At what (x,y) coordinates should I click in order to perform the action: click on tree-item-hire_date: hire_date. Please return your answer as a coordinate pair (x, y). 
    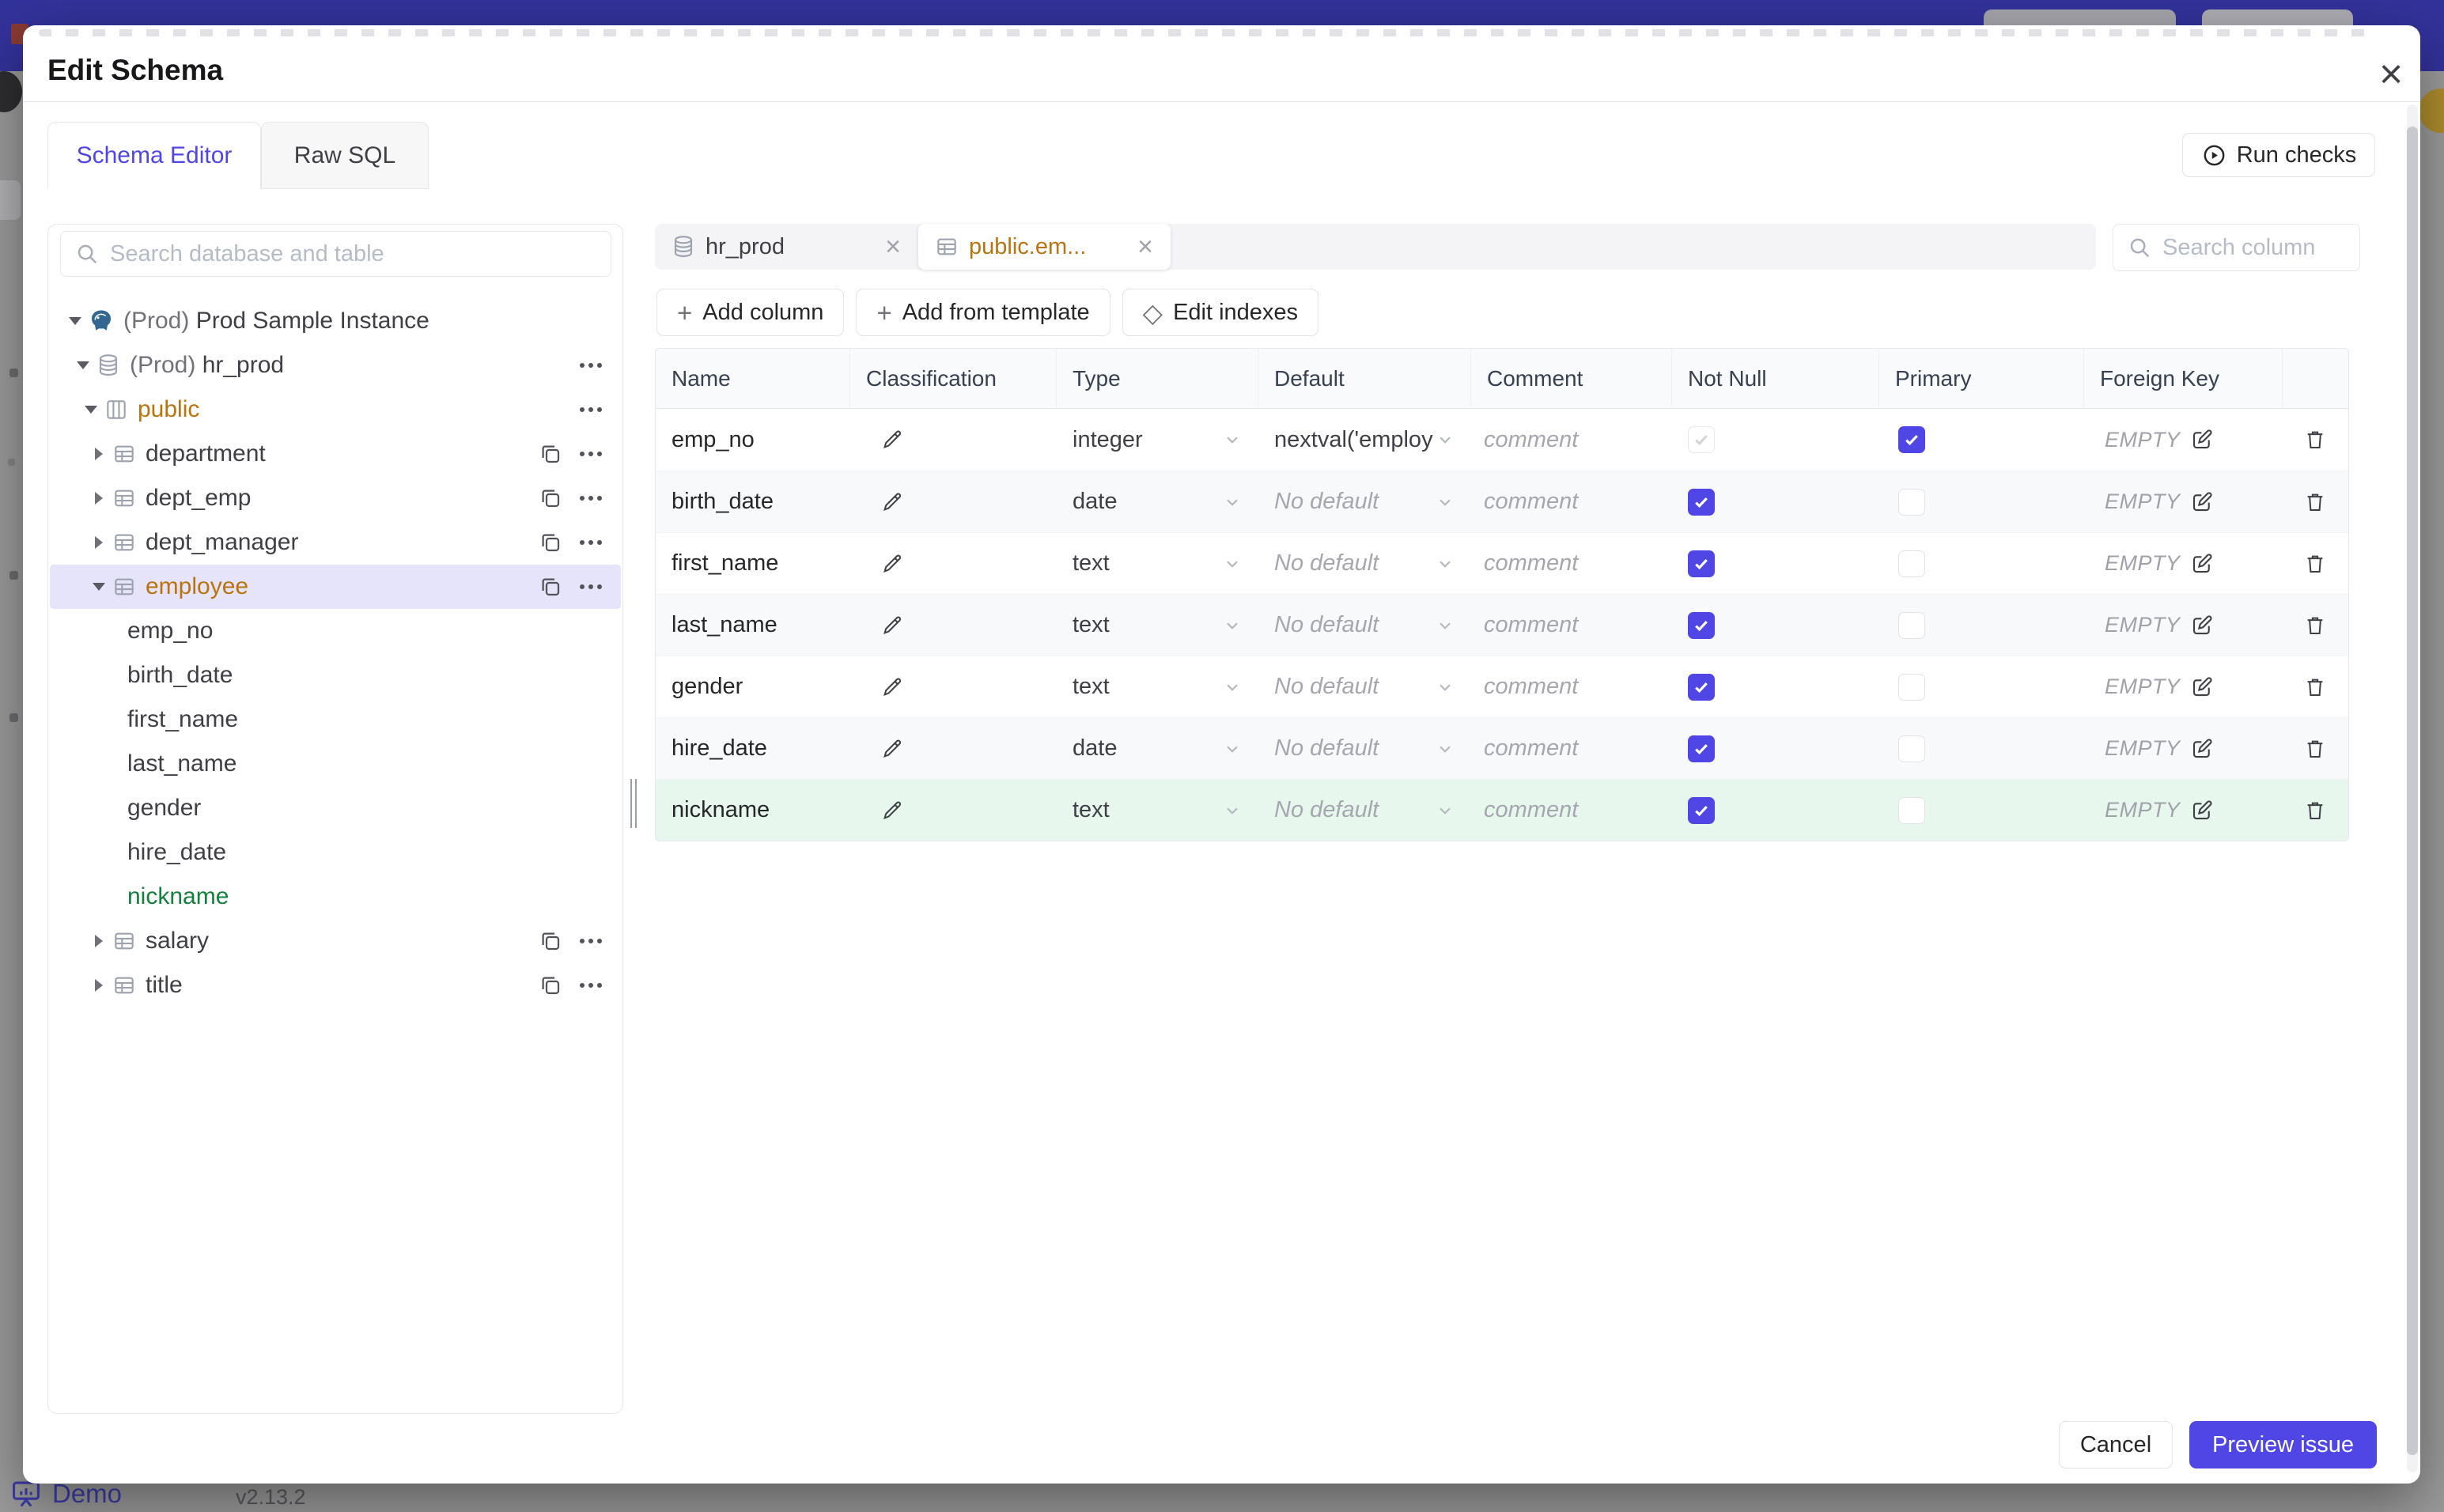
    Looking at the image, I should click on (335, 852).